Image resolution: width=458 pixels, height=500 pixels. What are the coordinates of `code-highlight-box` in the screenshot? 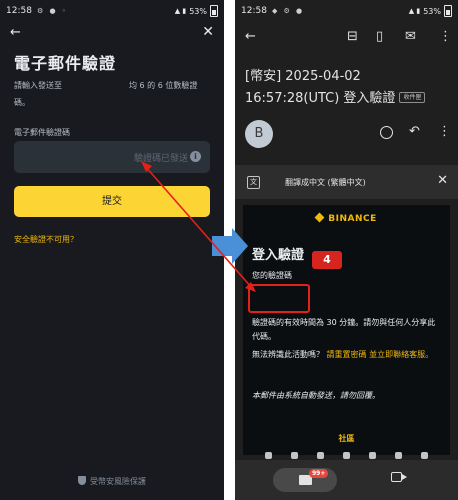 It's located at (279, 298).